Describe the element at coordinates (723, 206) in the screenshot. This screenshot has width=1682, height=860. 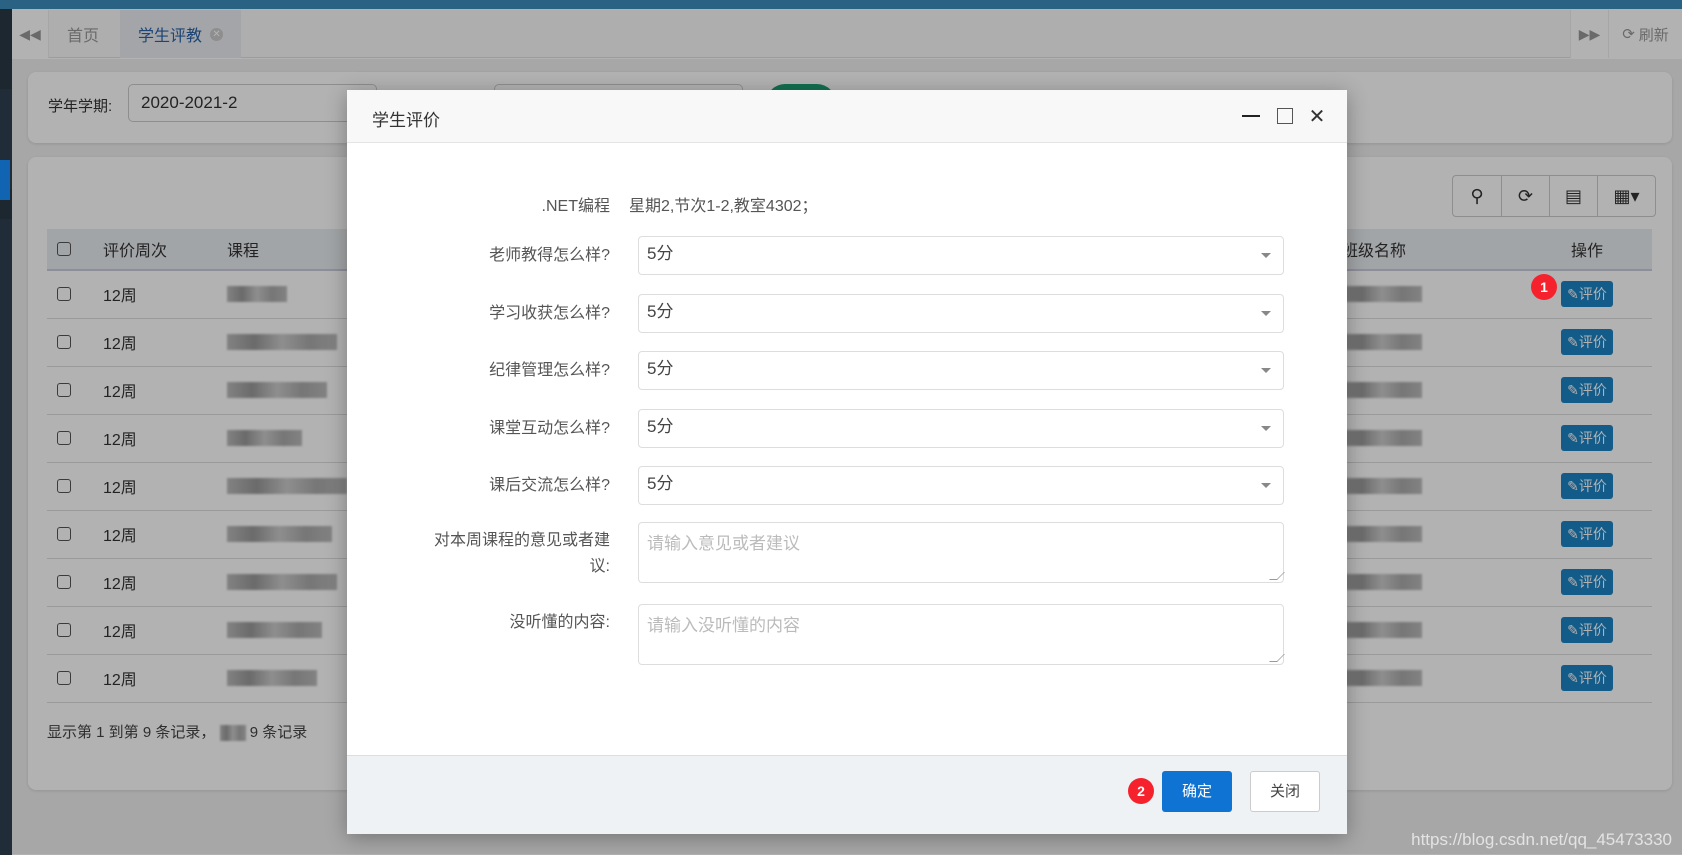
I see `course-schedule: 星期2,节次1-2,教室4302；` at that location.